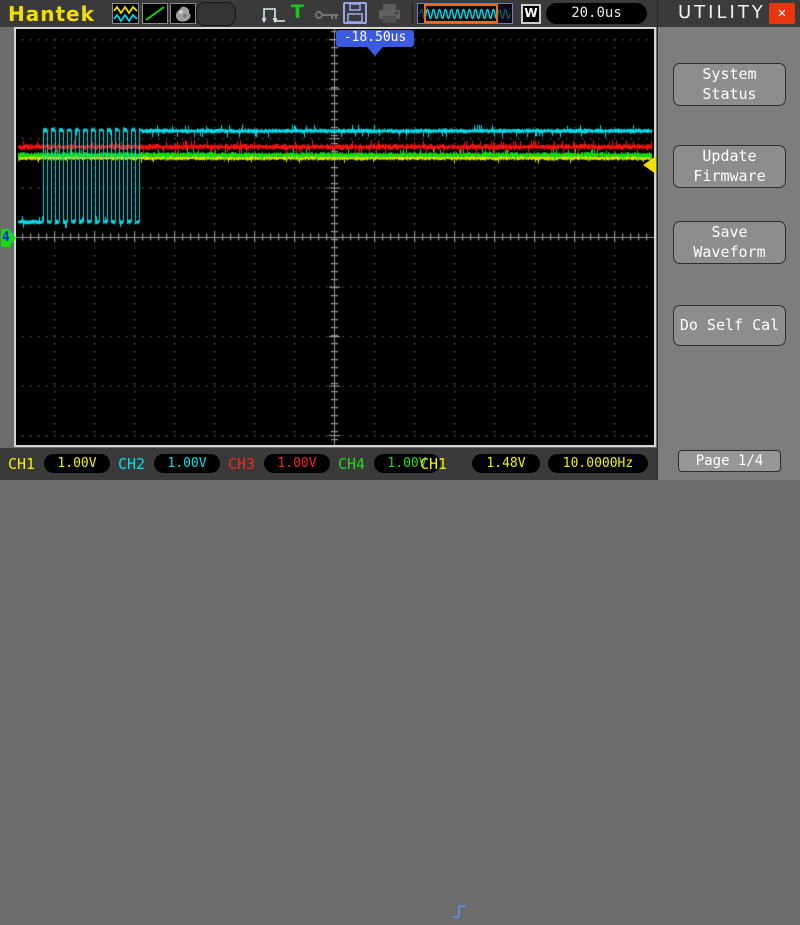  I want to click on ch2-label: CH2, so click(132, 464).